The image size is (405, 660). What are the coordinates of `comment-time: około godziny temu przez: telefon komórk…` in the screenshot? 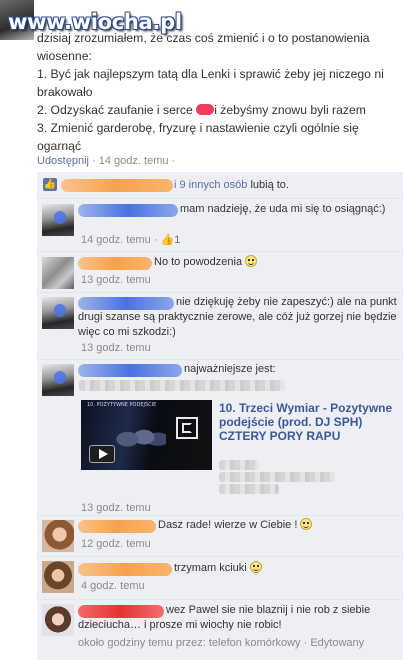 It's located at (189, 643).